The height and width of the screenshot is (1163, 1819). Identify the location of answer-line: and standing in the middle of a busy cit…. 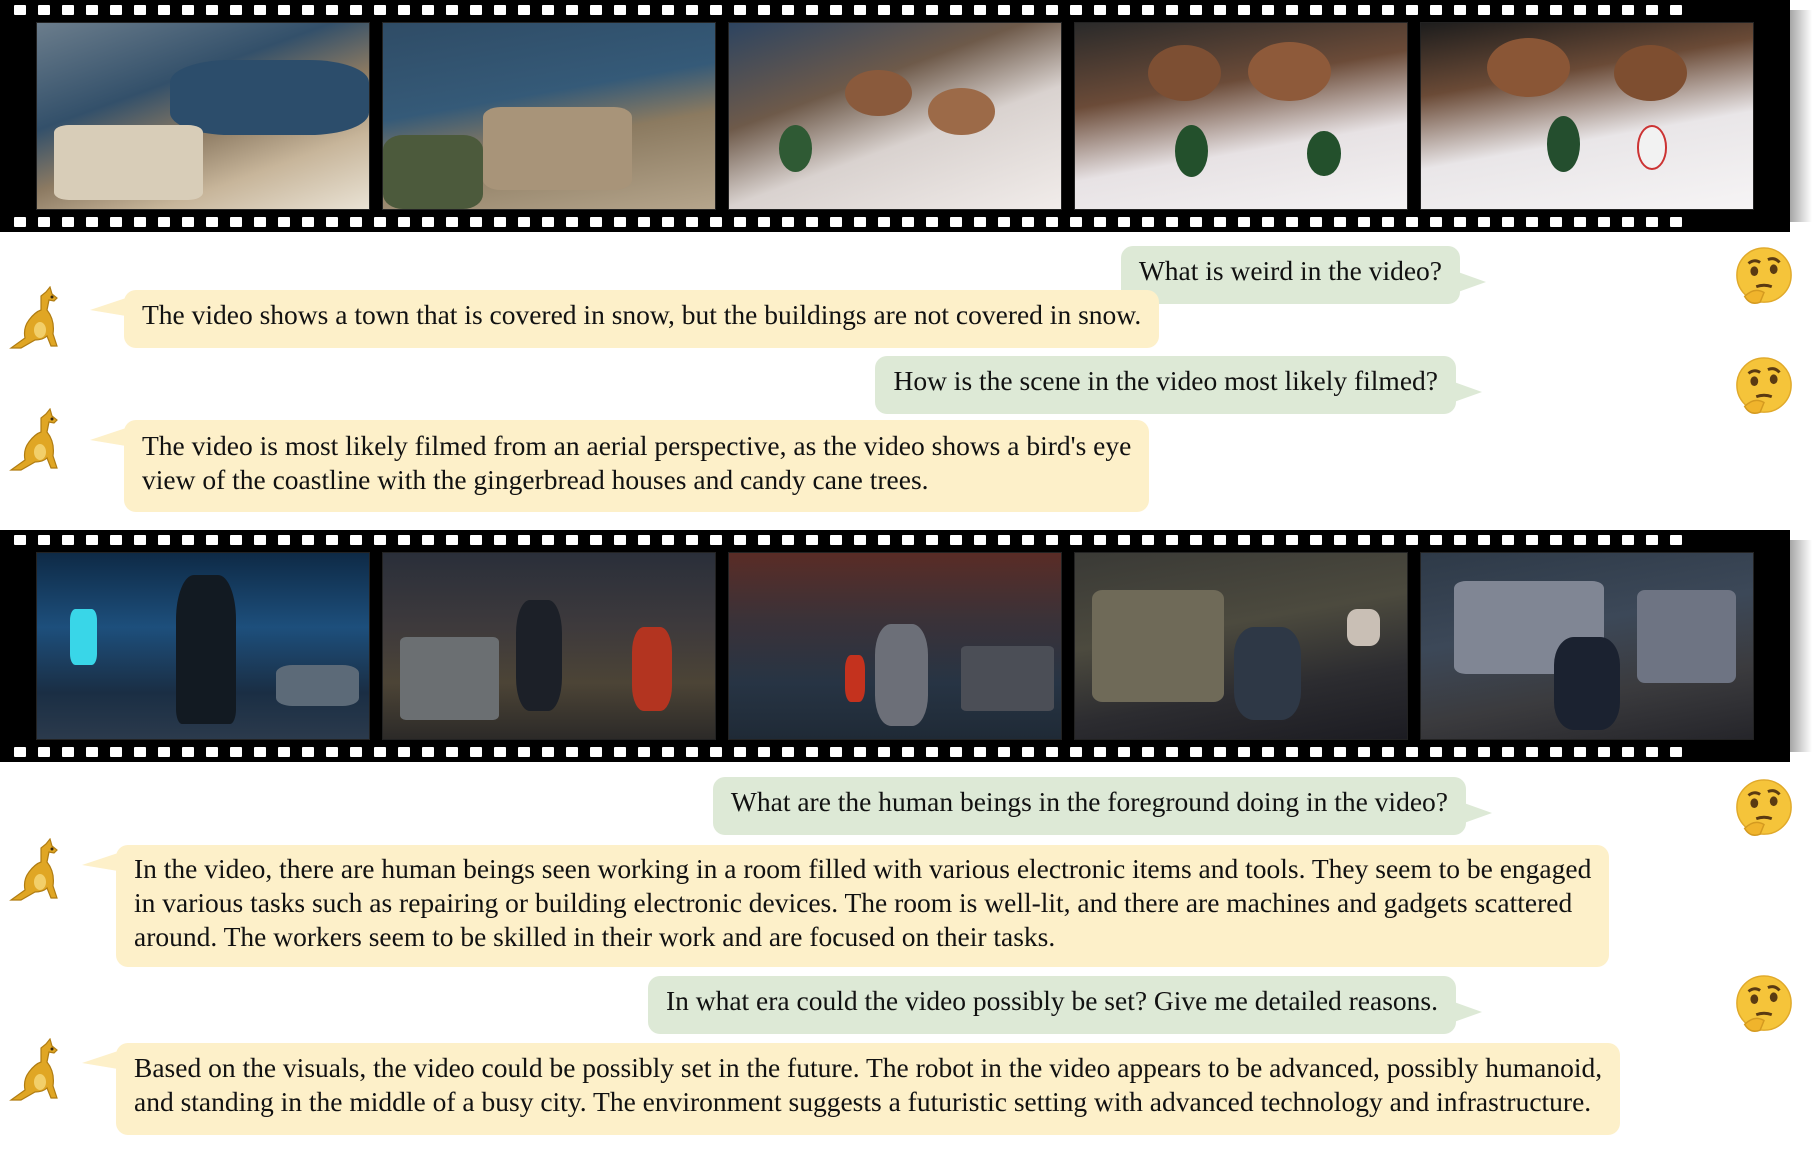
(863, 1101).